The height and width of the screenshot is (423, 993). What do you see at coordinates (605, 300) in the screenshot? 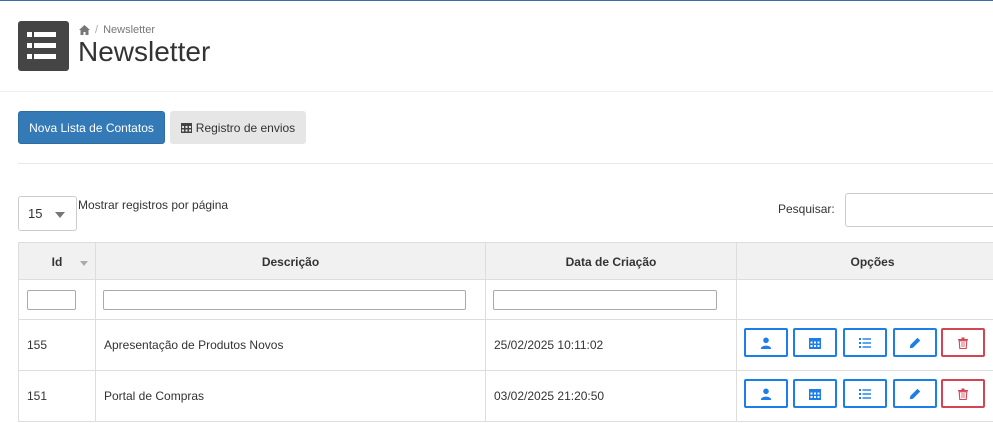
I see `data-filter-input` at bounding box center [605, 300].